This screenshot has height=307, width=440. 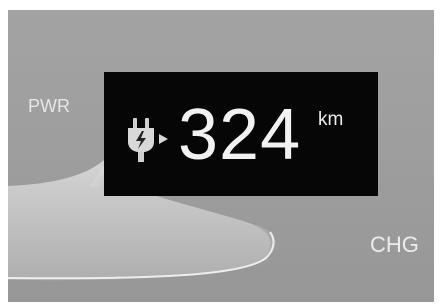 I want to click on range-value: 324, so click(x=240, y=135).